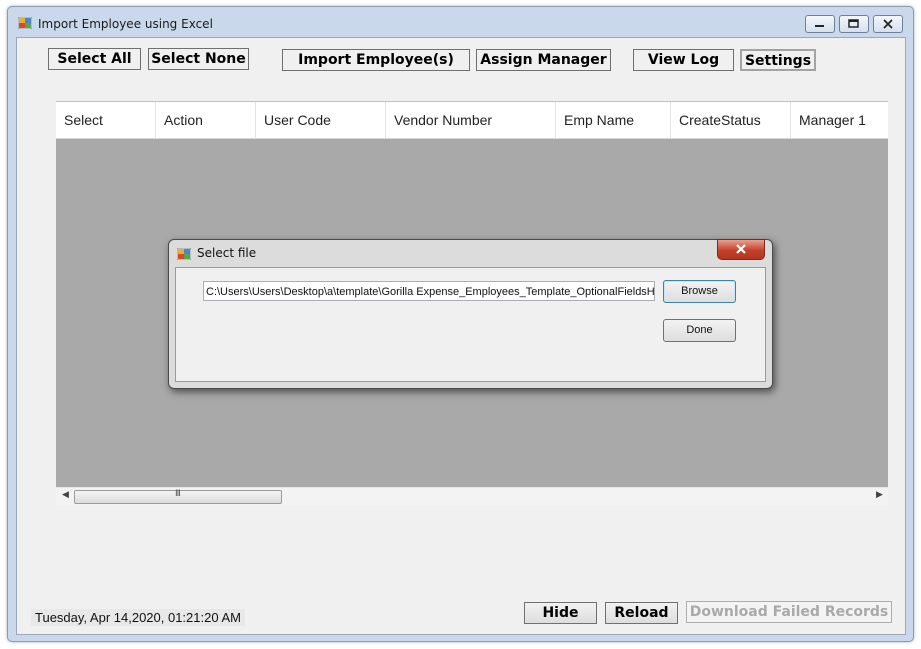 The image size is (921, 649). Describe the element at coordinates (184, 254) in the screenshot. I see `dialog-app-icon` at that location.